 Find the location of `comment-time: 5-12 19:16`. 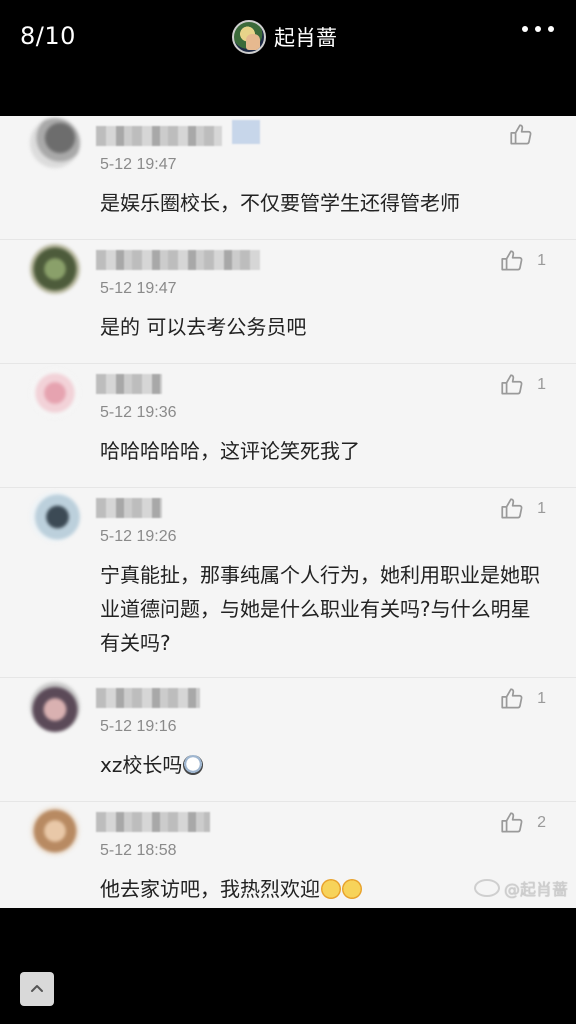

comment-time: 5-12 19:16 is located at coordinates (138, 726).